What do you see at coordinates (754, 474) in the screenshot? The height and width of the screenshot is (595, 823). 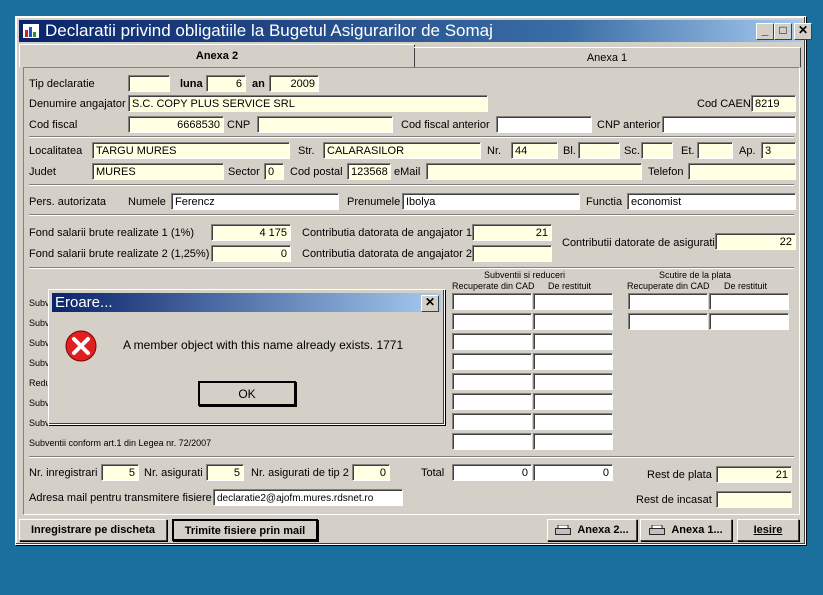 I see `rest-plata-field: 21` at bounding box center [754, 474].